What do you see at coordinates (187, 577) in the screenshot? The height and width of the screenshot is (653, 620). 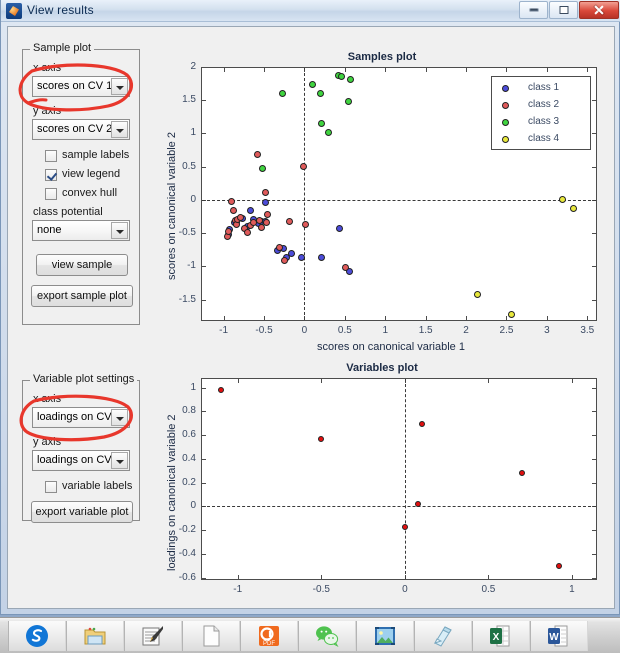 I see `y-tick-label: -0.6` at bounding box center [187, 577].